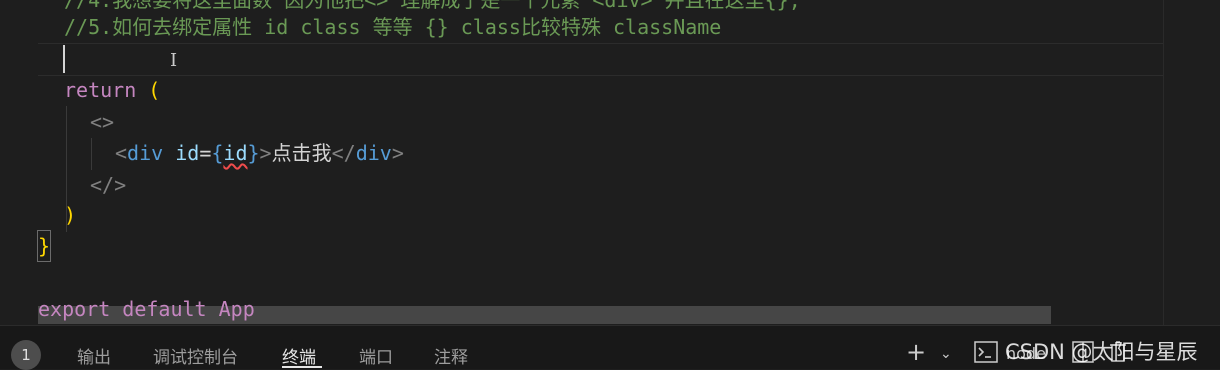 The image size is (1220, 370). I want to click on jsx-brace-open: {, so click(217, 153).